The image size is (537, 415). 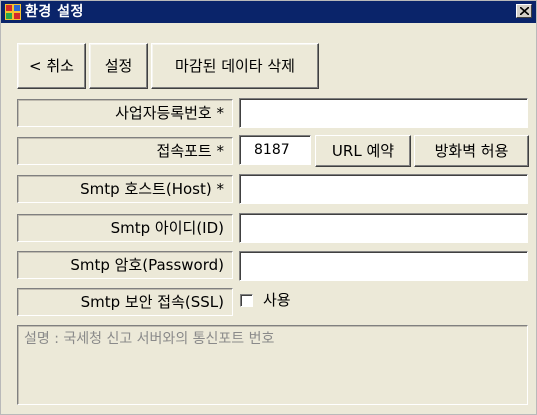 What do you see at coordinates (383, 189) in the screenshot?
I see `smtp-host-input` at bounding box center [383, 189].